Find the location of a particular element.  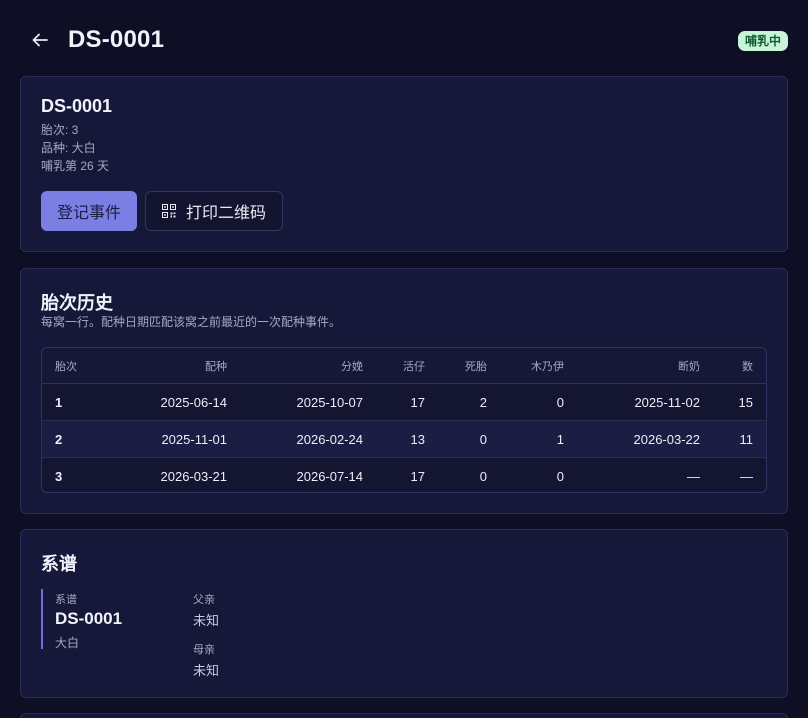

pedigree-self-id: DS-0001 is located at coordinates (89, 618).